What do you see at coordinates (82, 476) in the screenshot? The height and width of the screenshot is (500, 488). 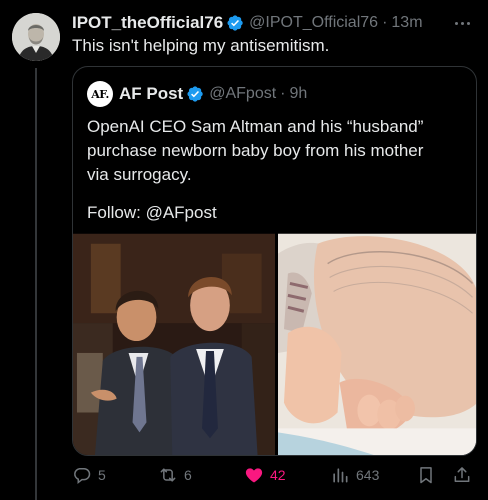 I see `reply-icon` at bounding box center [82, 476].